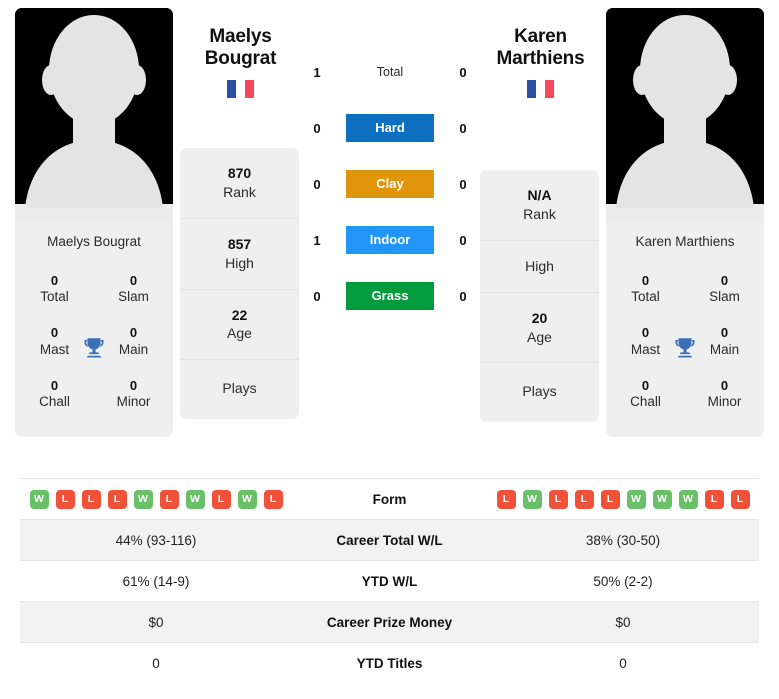 This screenshot has width=779, height=699. What do you see at coordinates (539, 317) in the screenshot?
I see `age-value: 20` at bounding box center [539, 317].